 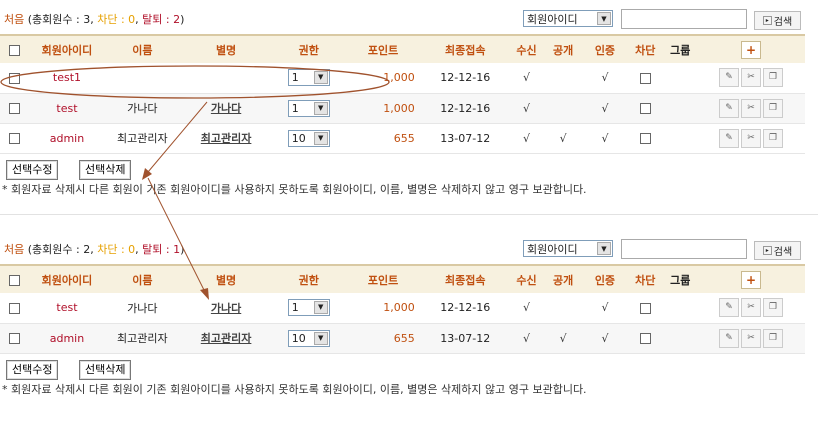 I want to click on last-login: 12-12-16, so click(x=465, y=78).